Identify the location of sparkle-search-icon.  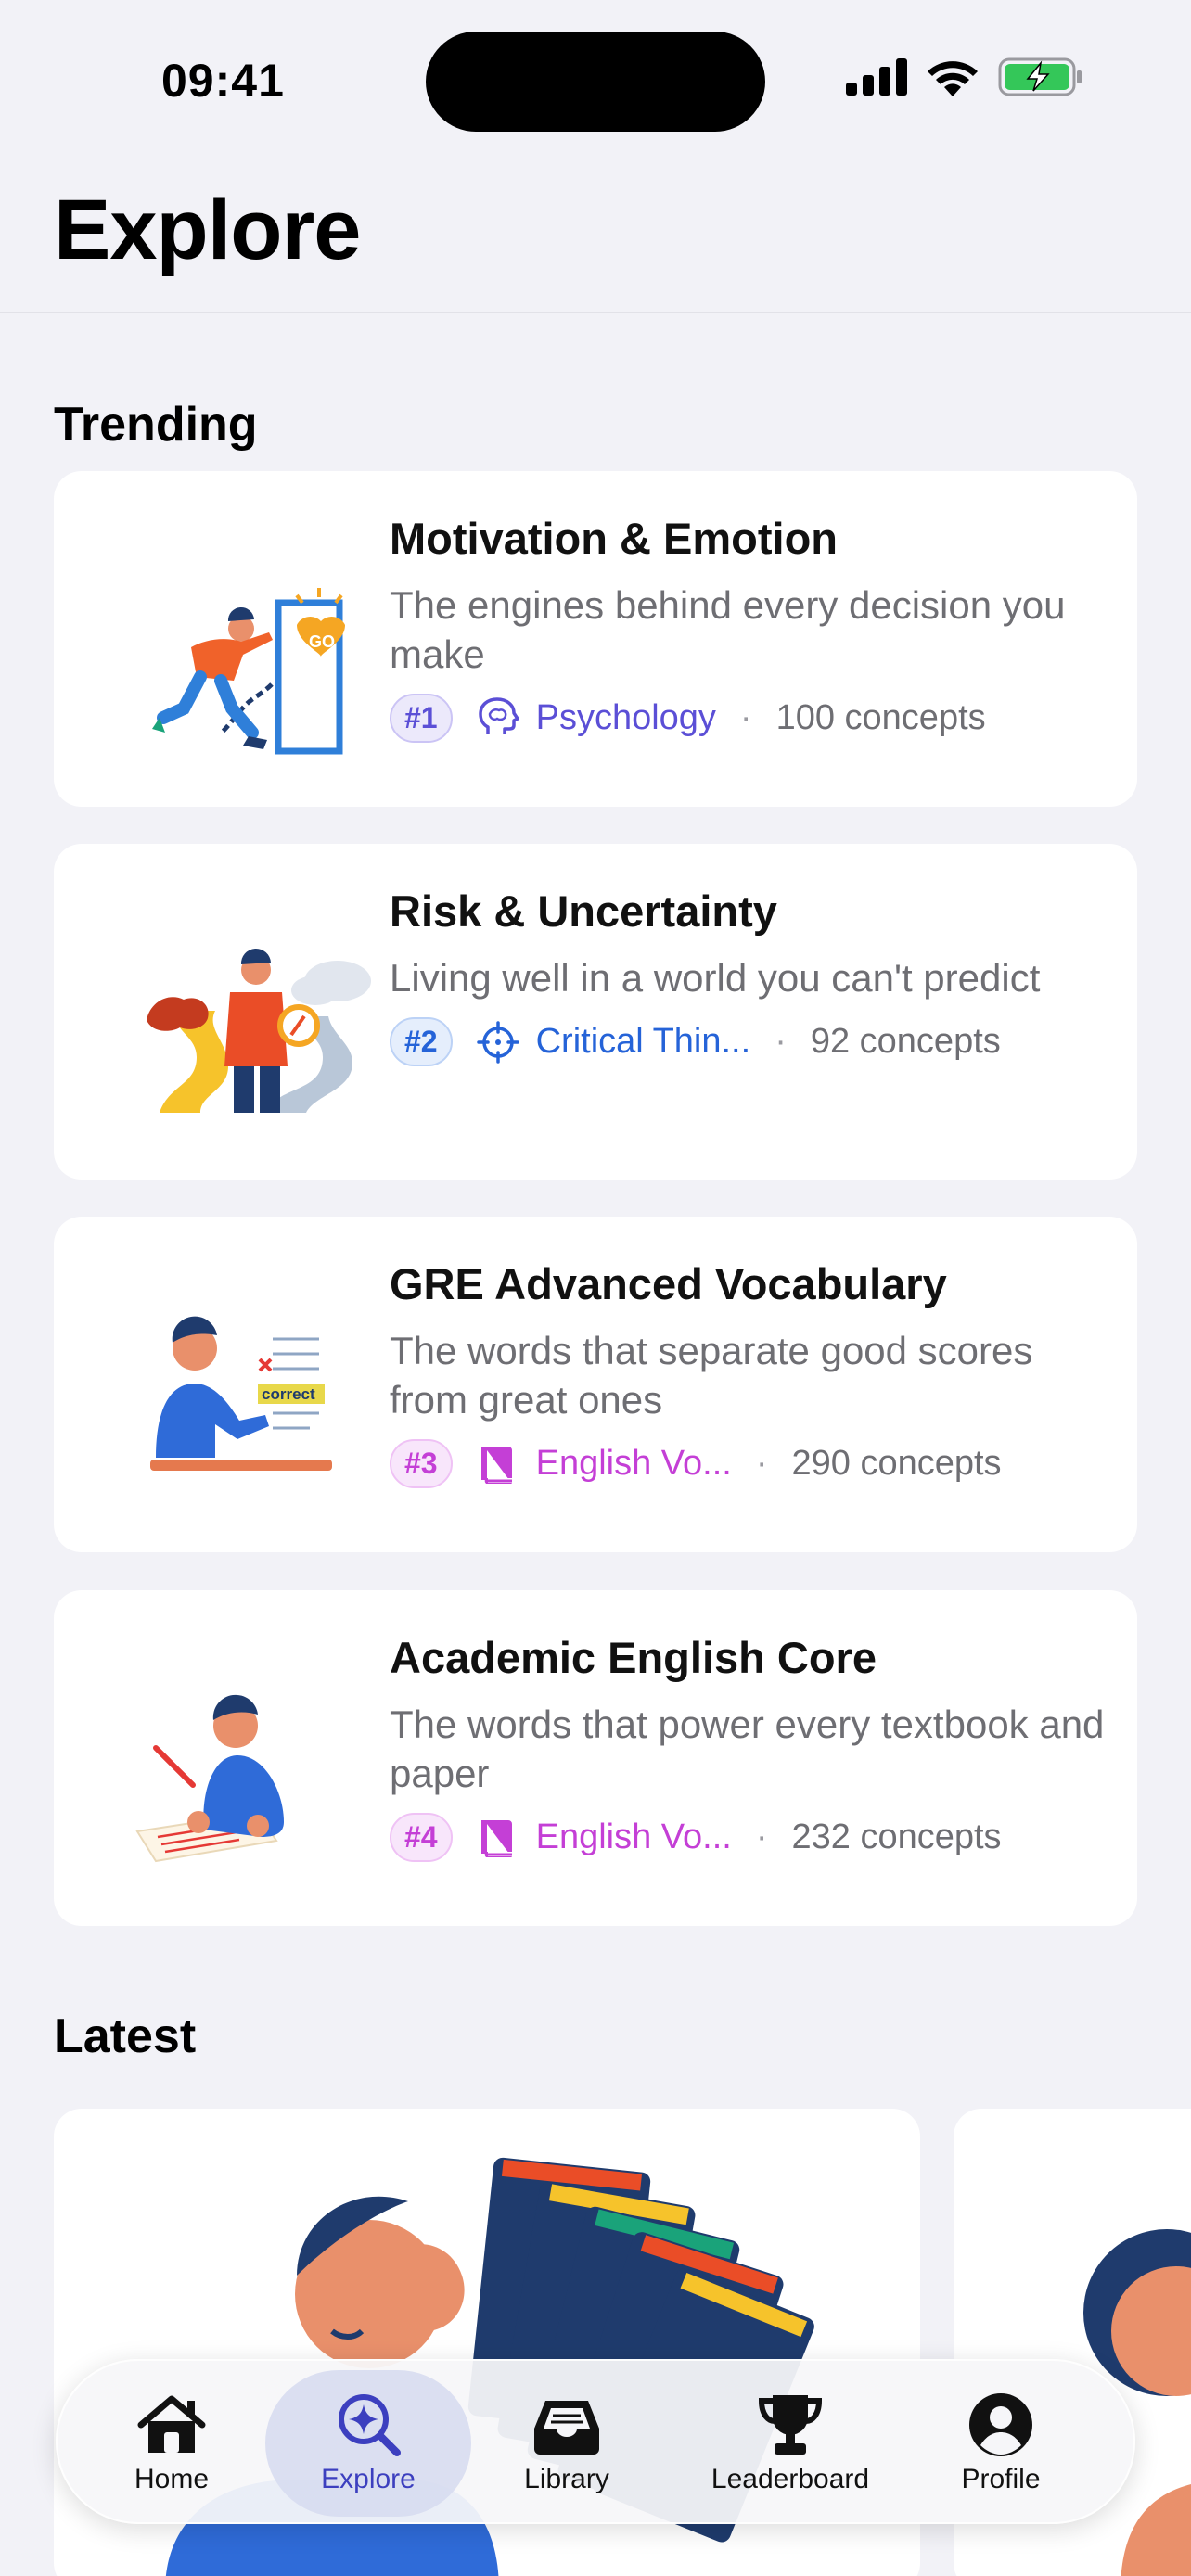
(370, 2425).